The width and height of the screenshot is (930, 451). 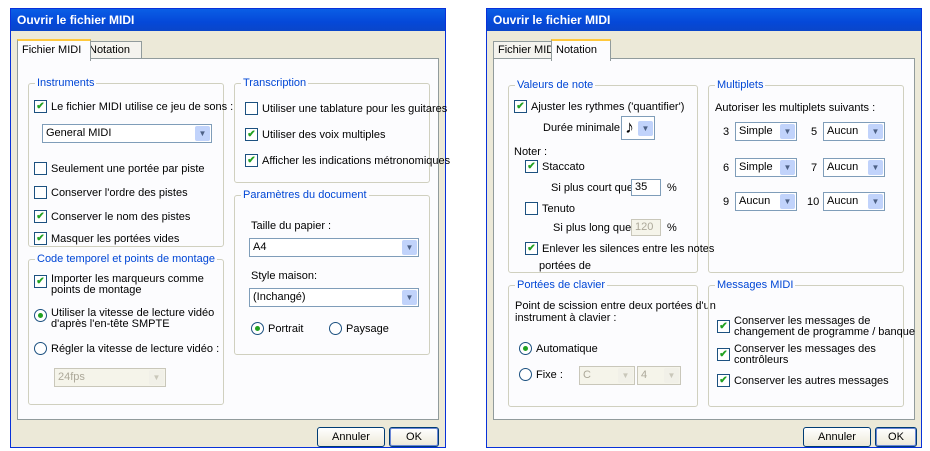 What do you see at coordinates (126, 259) in the screenshot?
I see `timecode-label: Code temporel et points de montage` at bounding box center [126, 259].